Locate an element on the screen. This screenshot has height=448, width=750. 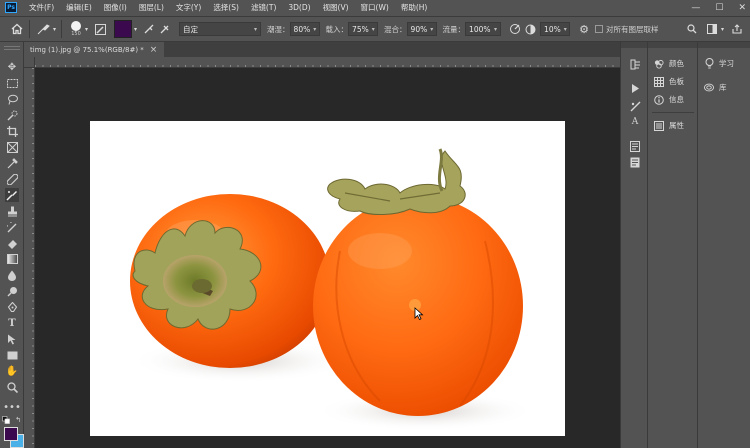
document-tab: timg (1).jpg @ 75.1%(RGB/8#) * × is located at coordinates (94, 49).